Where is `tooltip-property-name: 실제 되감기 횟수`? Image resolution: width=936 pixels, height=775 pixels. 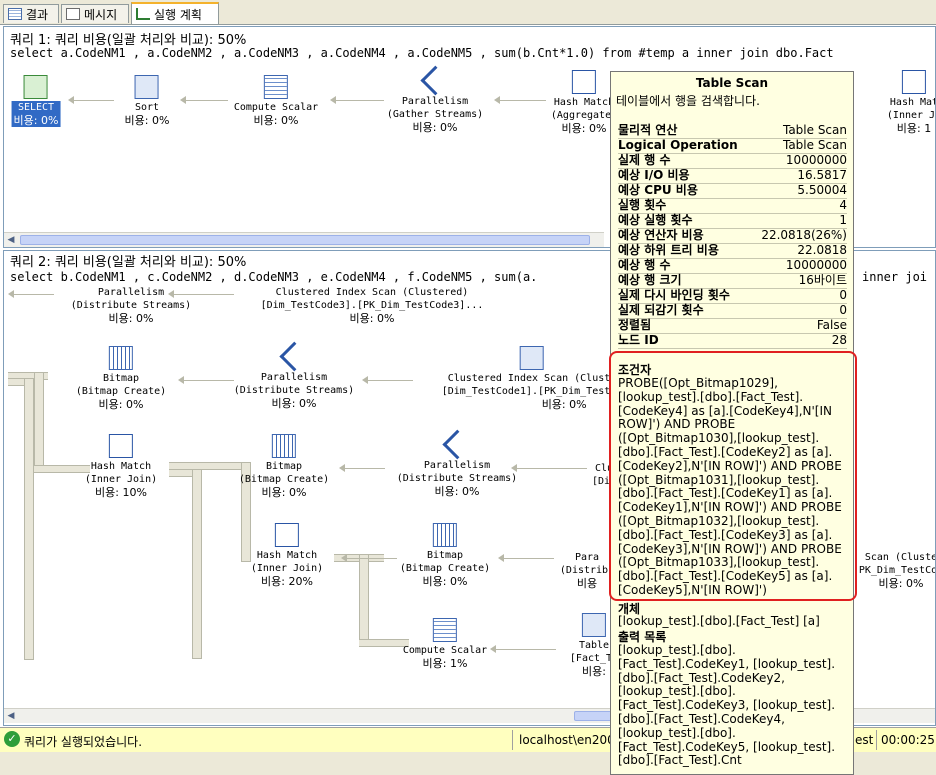 tooltip-property-name: 실제 되감기 횟수 is located at coordinates (661, 310).